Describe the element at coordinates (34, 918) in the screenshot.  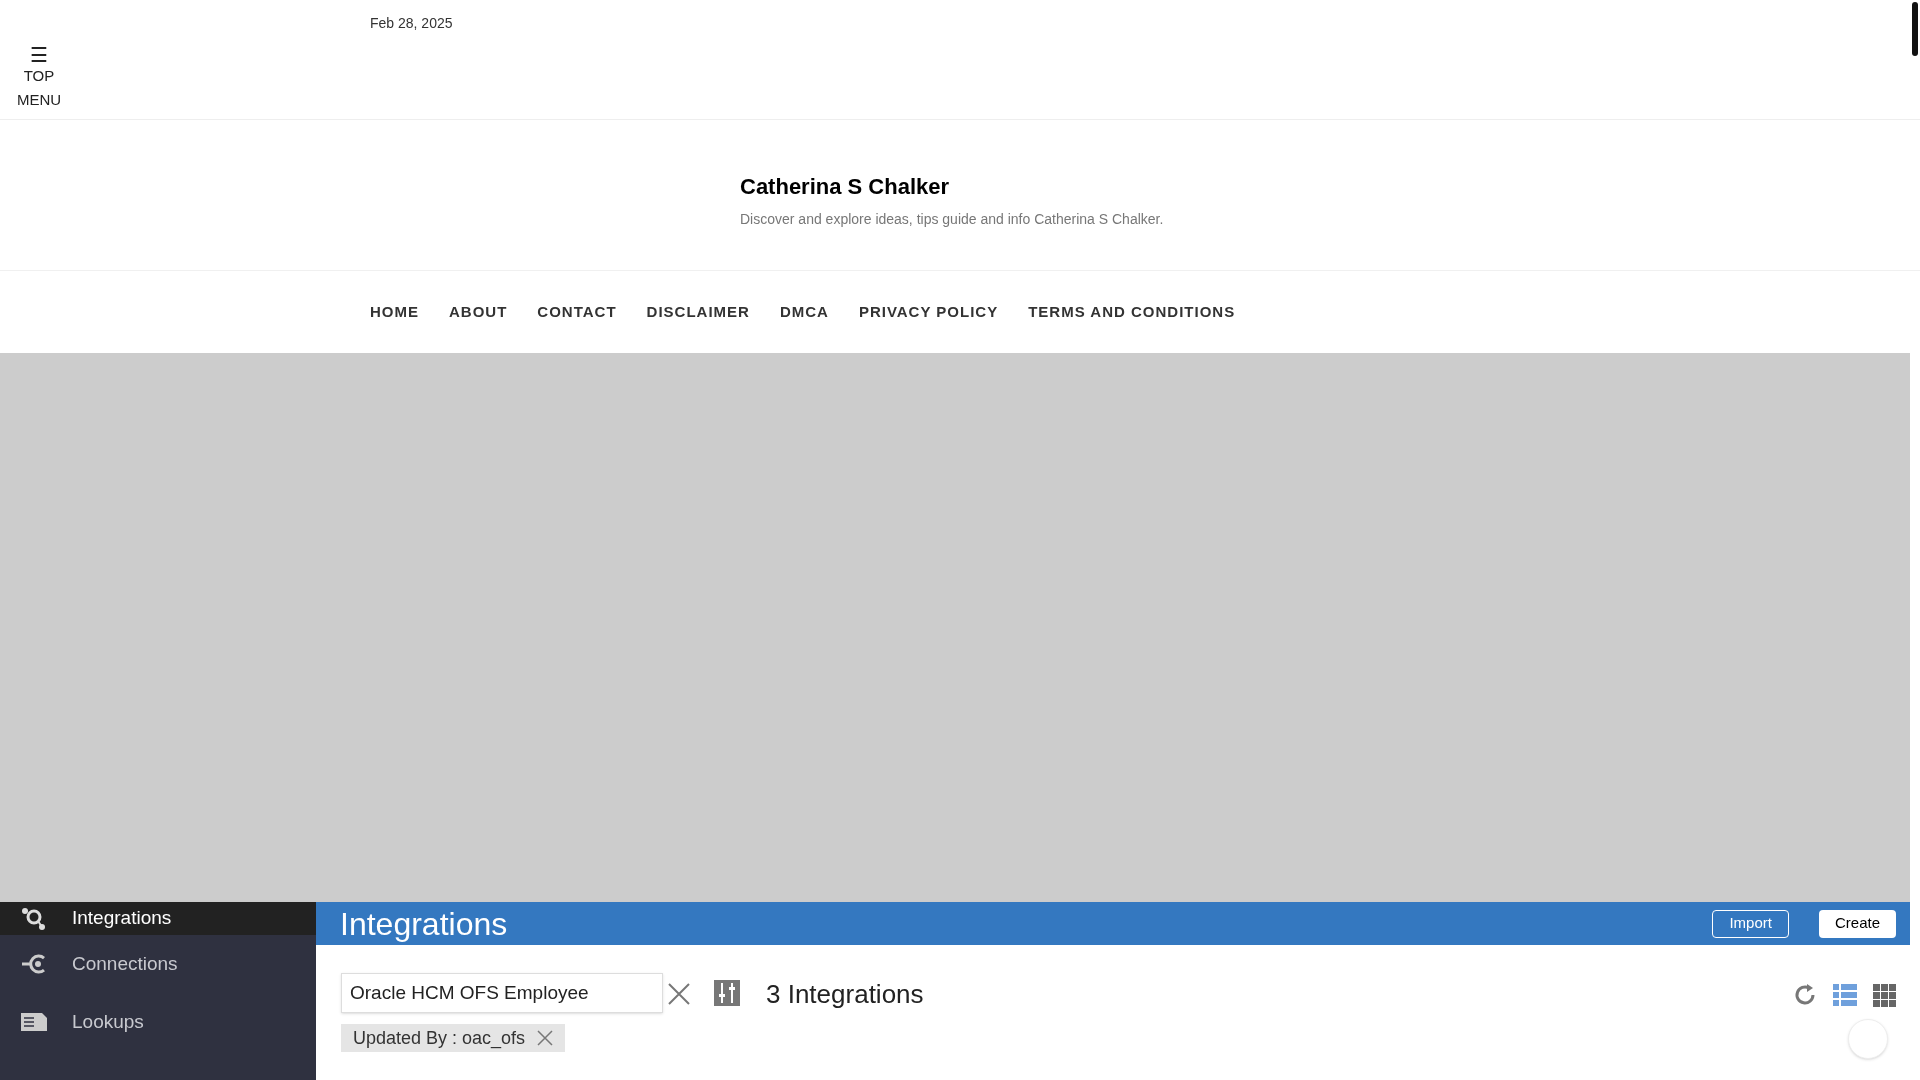
I see `integration-icon` at that location.